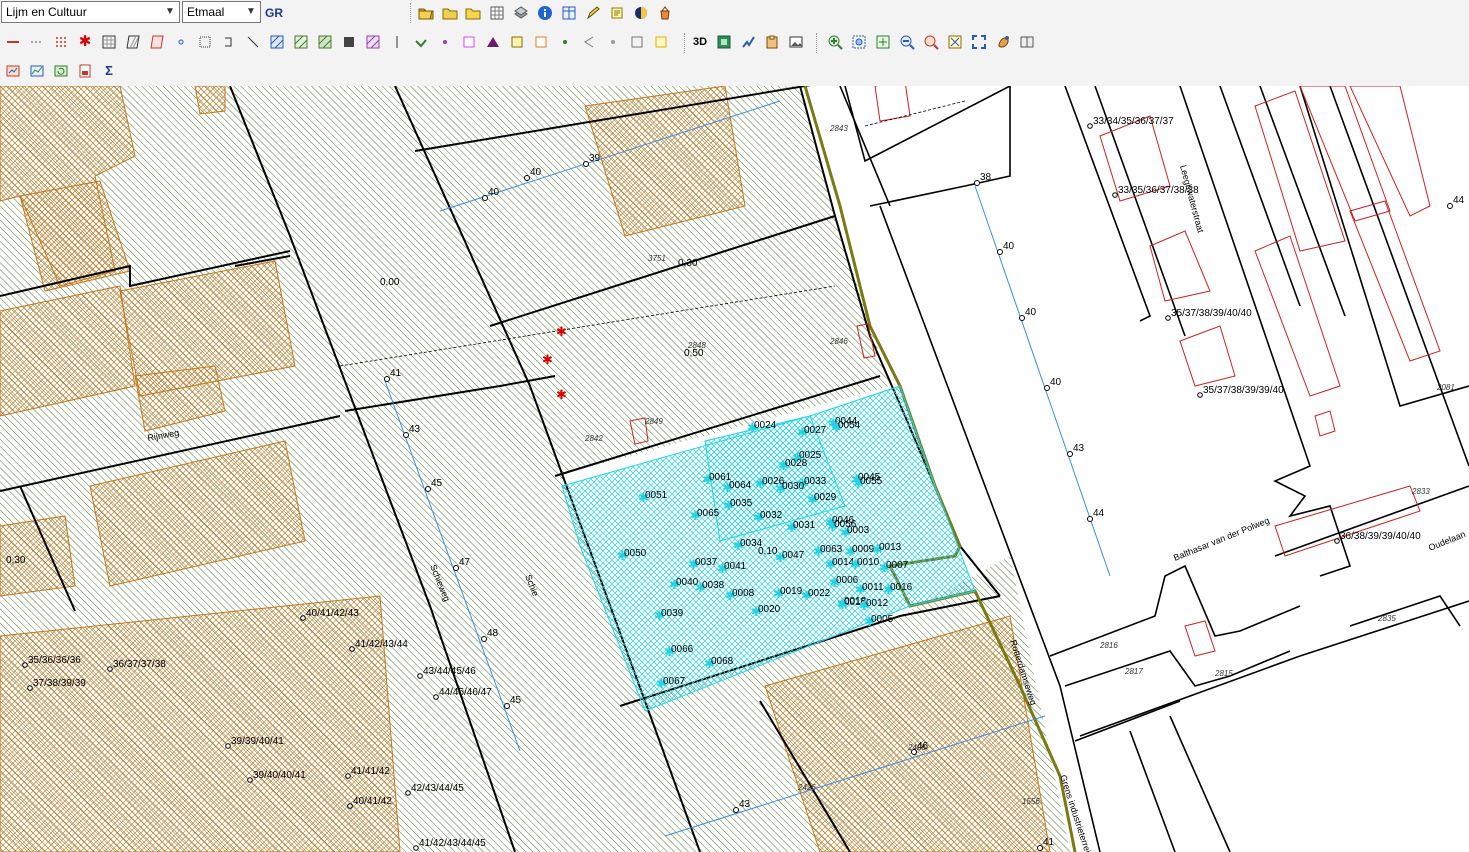  I want to click on screen-capture-icon, so click(724, 42).